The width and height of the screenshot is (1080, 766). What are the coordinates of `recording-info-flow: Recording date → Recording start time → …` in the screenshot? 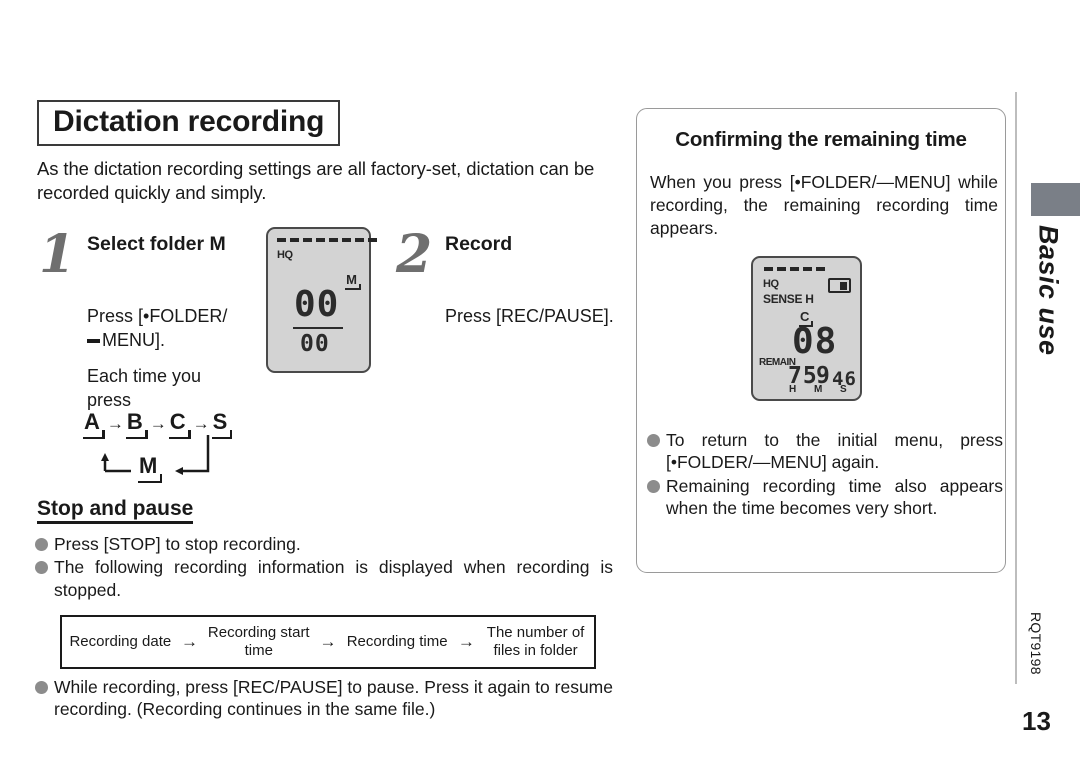 It's located at (328, 642).